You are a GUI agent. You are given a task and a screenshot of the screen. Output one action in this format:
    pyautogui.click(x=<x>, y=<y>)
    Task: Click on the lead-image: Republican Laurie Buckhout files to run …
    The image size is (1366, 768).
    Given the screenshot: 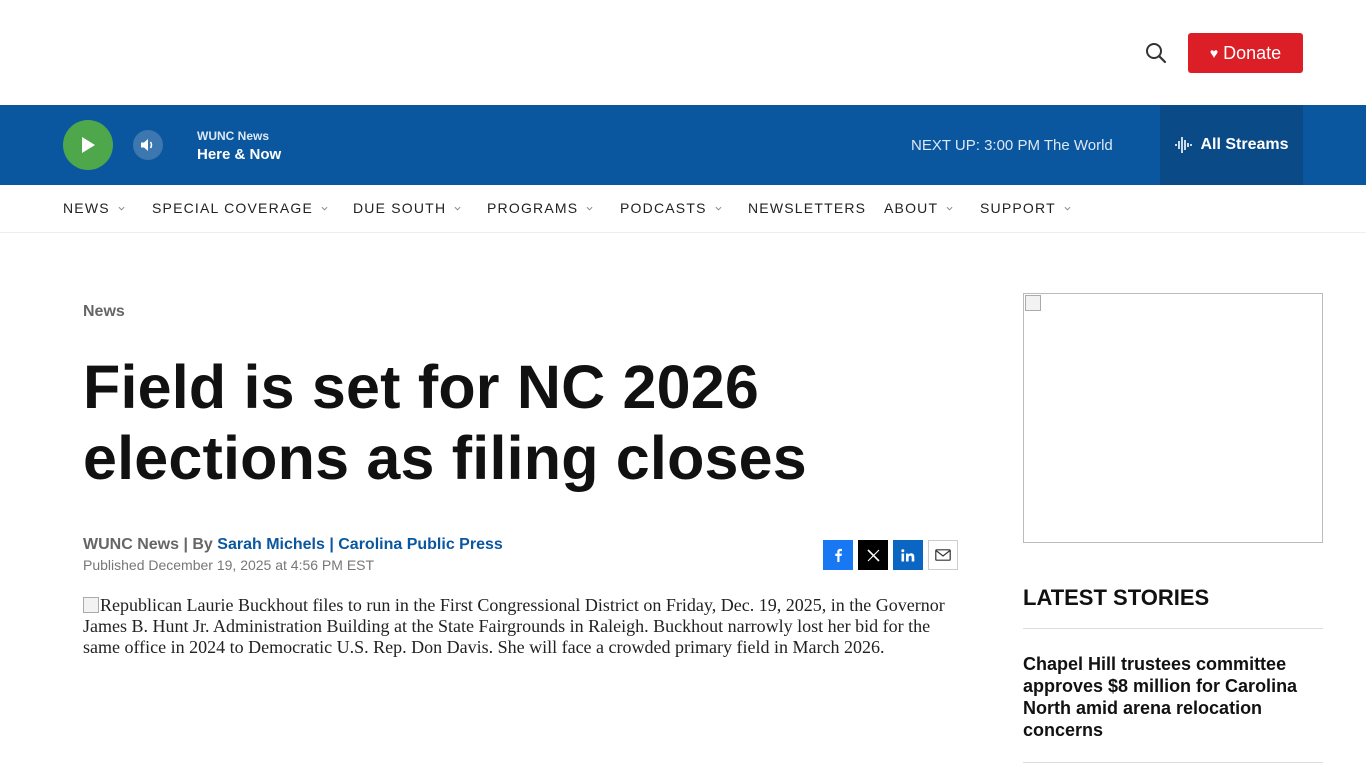 What is the action you would take?
    pyautogui.click(x=523, y=626)
    